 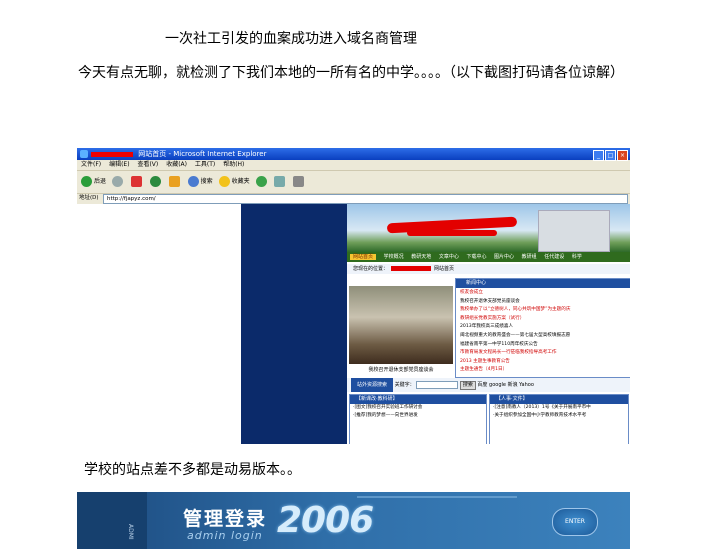 I want to click on news-item: 校友会成立, so click(x=543, y=293).